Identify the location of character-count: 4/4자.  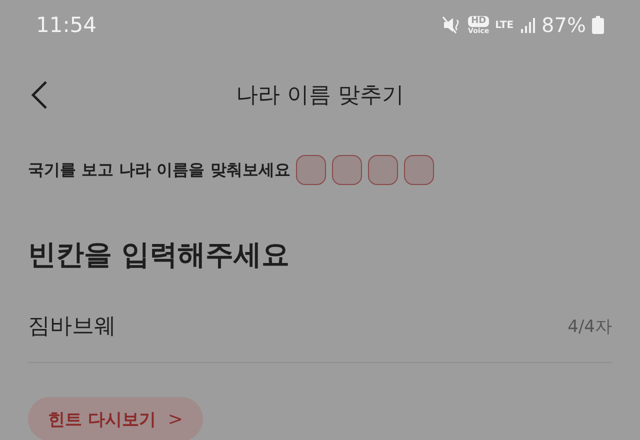
(590, 327).